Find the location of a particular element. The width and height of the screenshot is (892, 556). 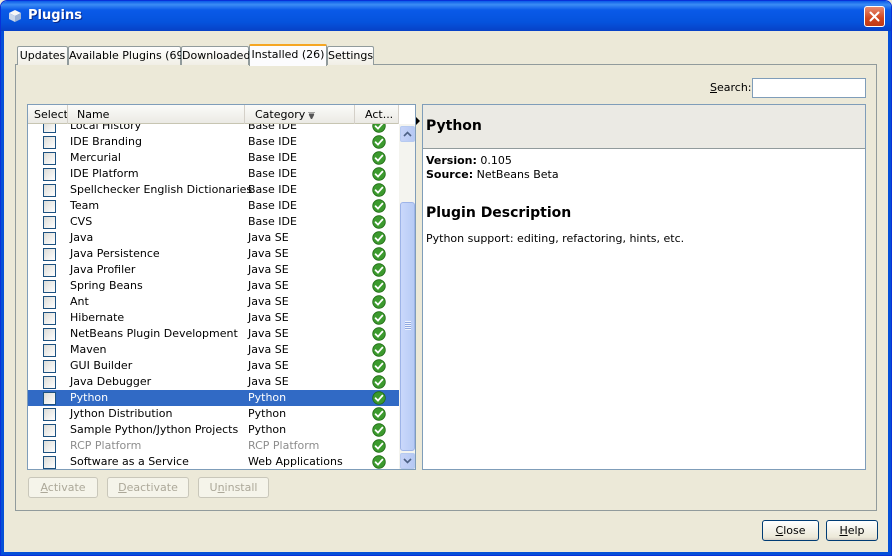

tab-downloaded: Downloaded is located at coordinates (215, 55).